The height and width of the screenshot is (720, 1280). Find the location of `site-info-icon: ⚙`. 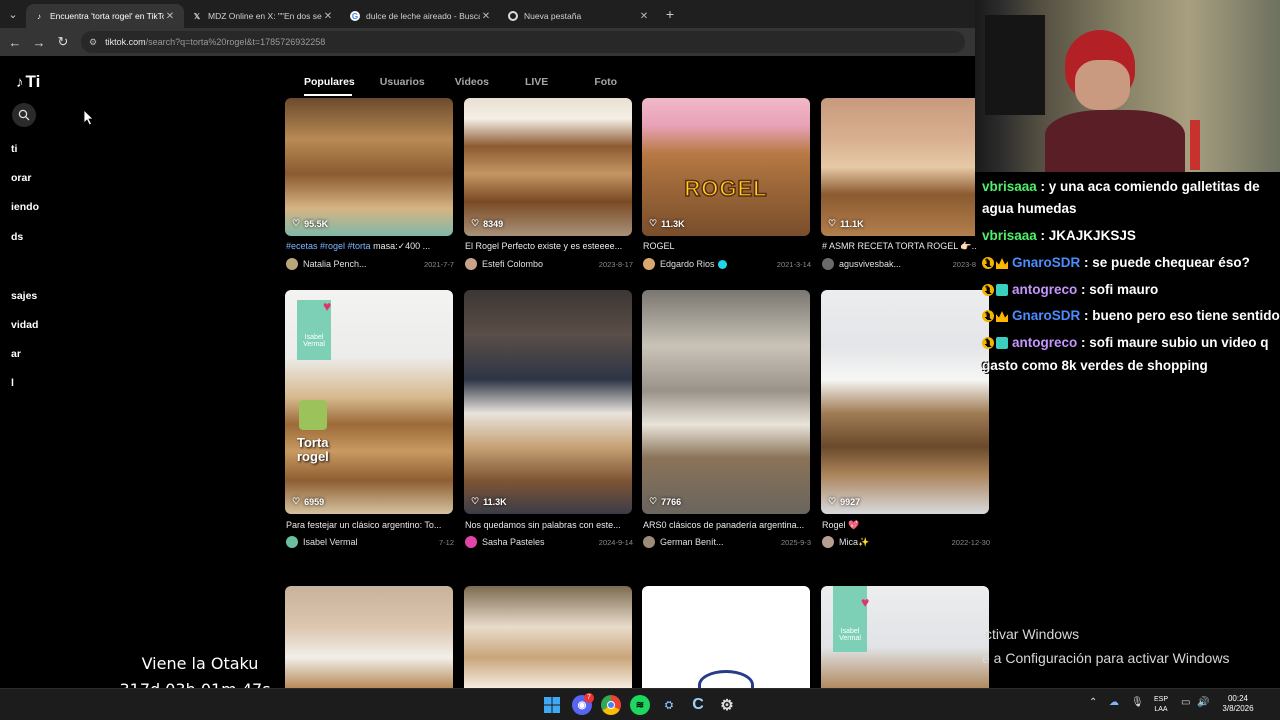

site-info-icon: ⚙ is located at coordinates (93, 42).